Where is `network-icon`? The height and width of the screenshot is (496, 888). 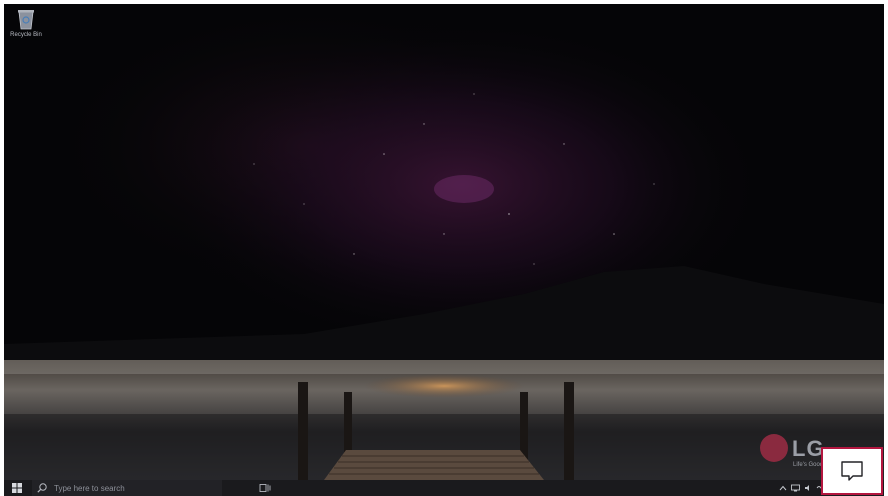
network-icon is located at coordinates (795, 488).